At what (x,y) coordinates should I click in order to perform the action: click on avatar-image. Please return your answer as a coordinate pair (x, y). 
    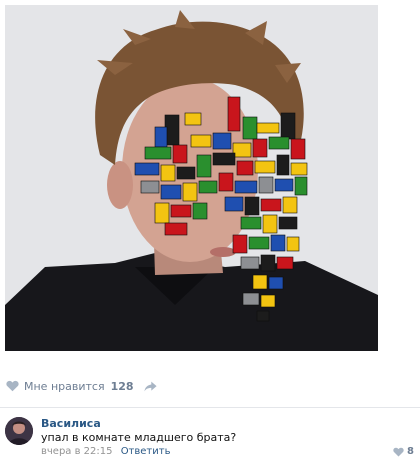
    Looking at the image, I should click on (19, 431).